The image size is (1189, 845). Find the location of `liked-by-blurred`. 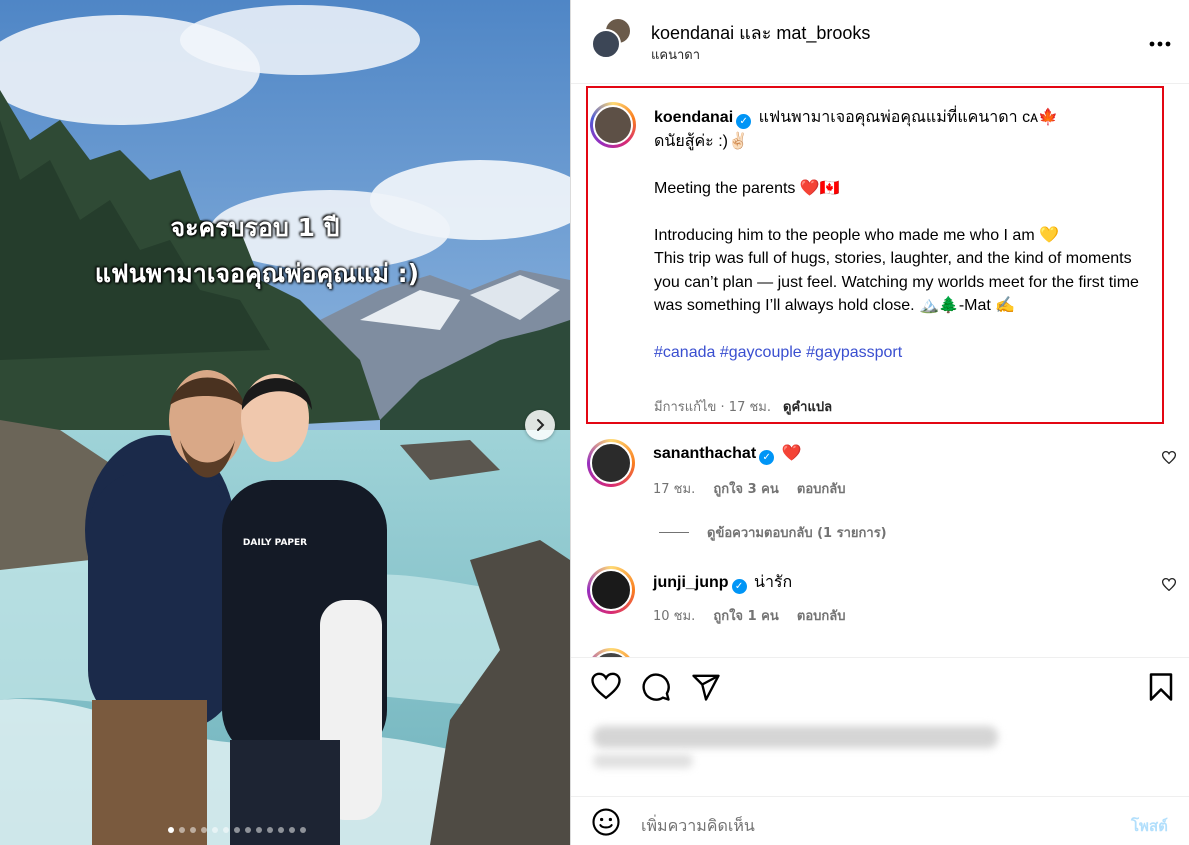

liked-by-blurred is located at coordinates (795, 737).